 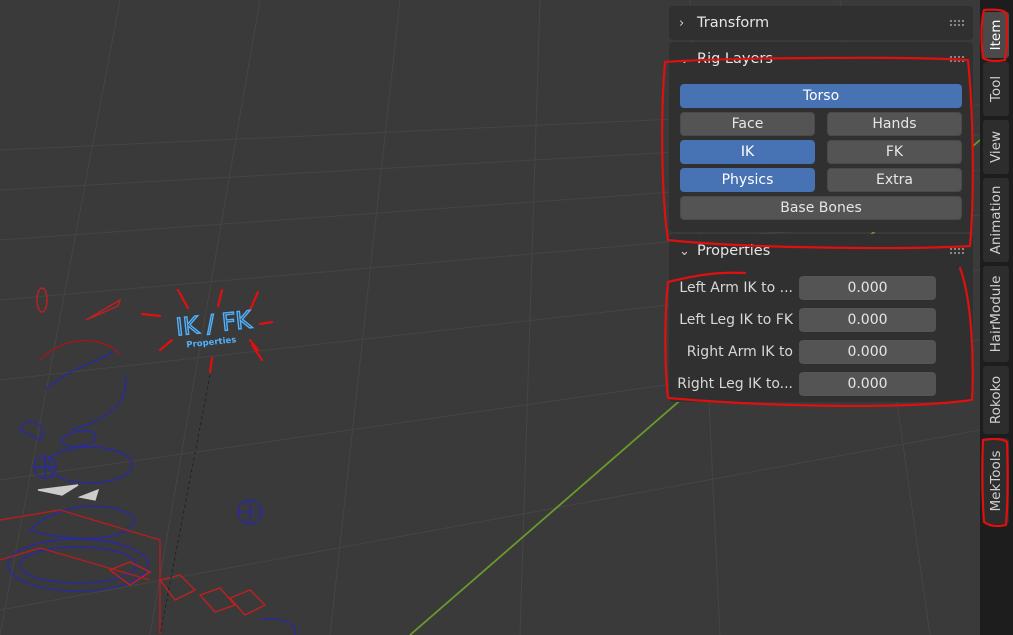 What do you see at coordinates (894, 124) in the screenshot?
I see `rig-layer-hands-button: Hands` at bounding box center [894, 124].